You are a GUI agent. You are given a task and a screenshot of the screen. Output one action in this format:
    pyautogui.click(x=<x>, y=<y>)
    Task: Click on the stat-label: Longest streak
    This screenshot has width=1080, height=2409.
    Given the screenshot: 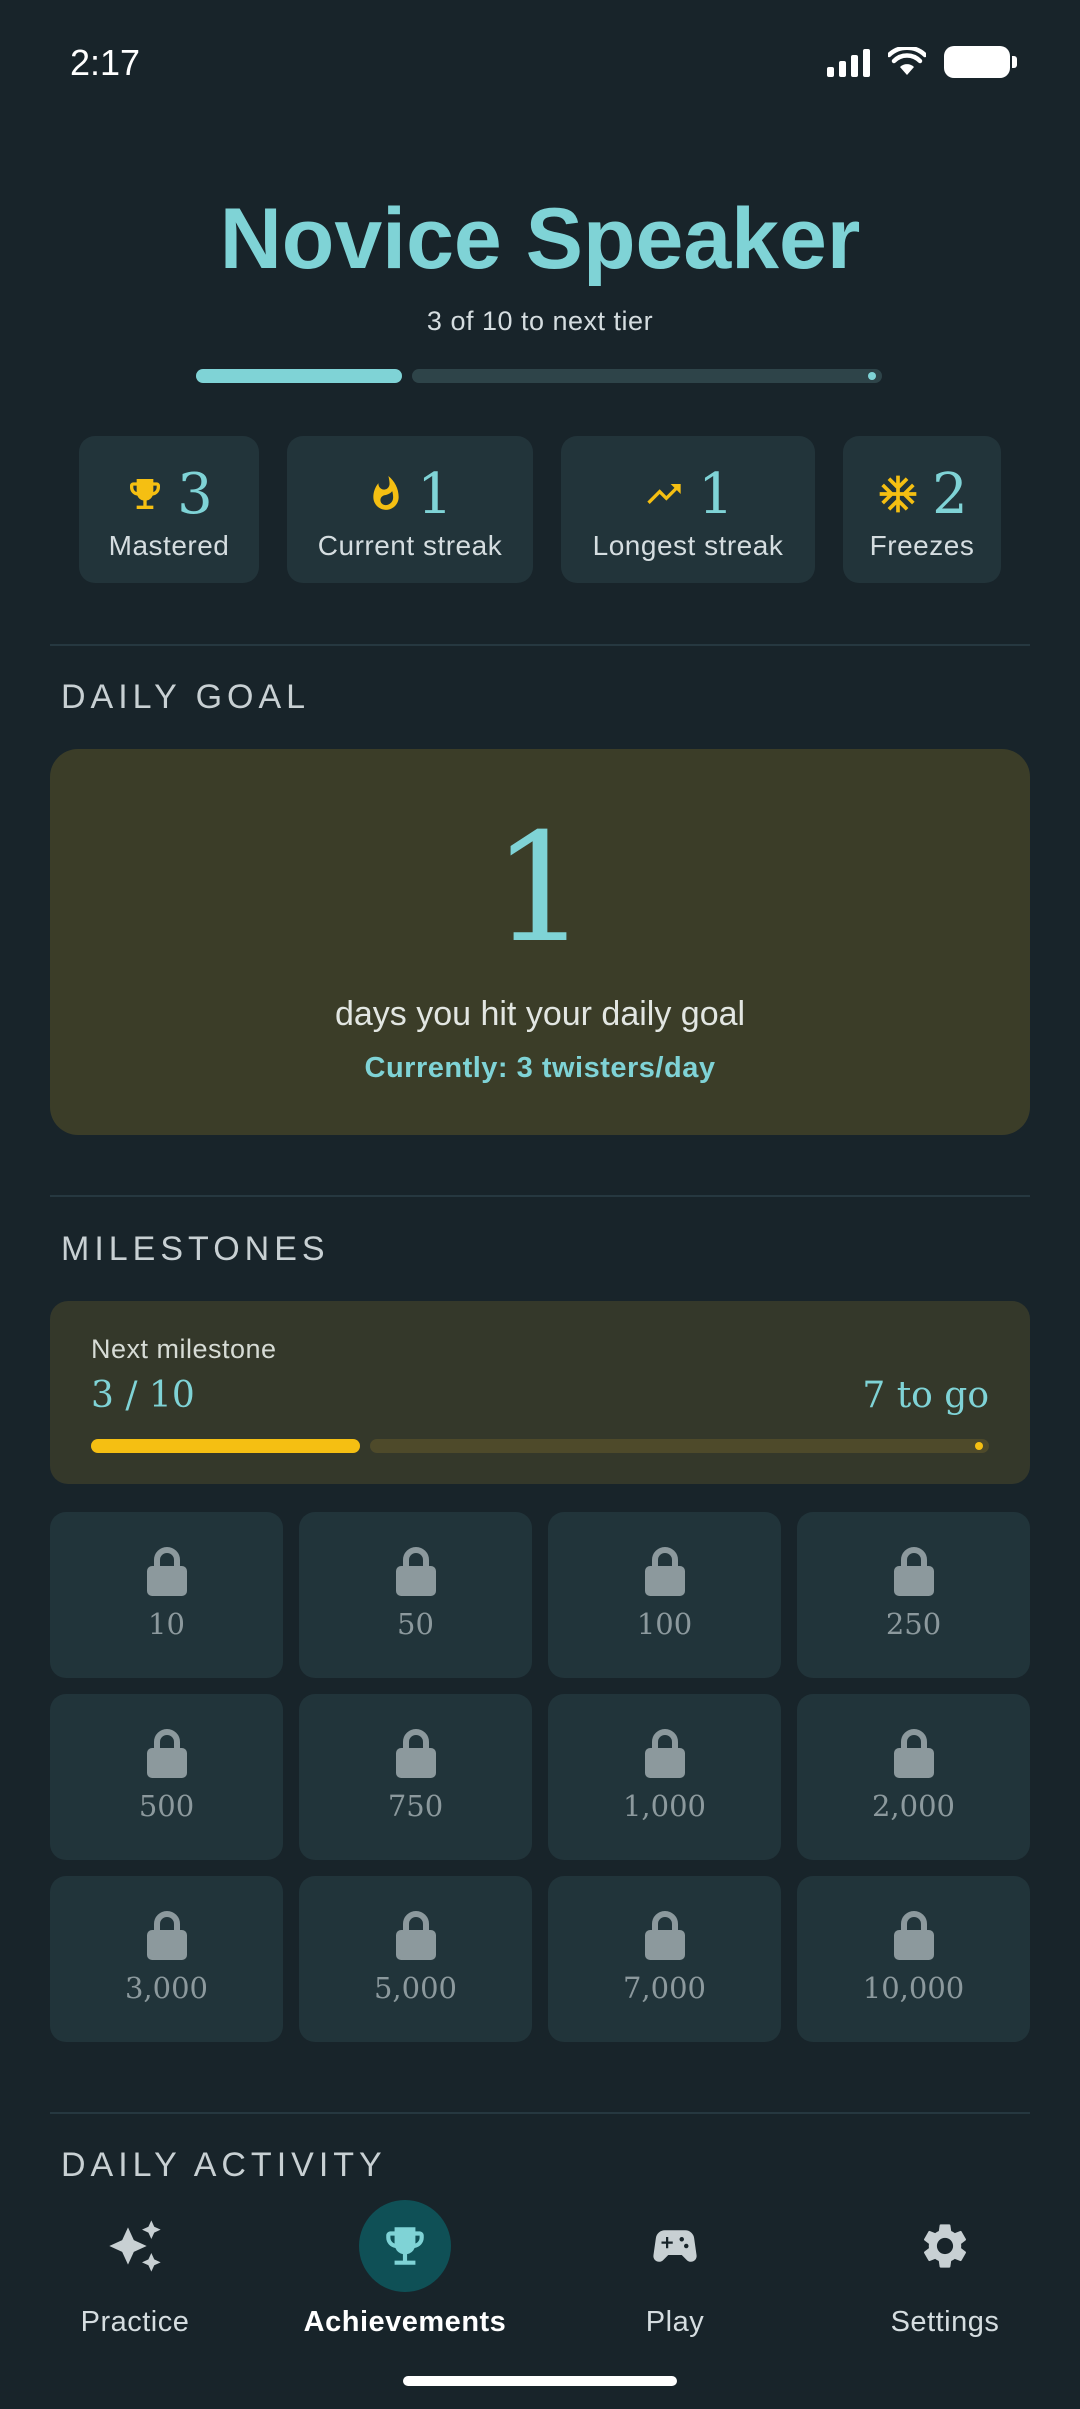 What is the action you would take?
    pyautogui.click(x=688, y=545)
    